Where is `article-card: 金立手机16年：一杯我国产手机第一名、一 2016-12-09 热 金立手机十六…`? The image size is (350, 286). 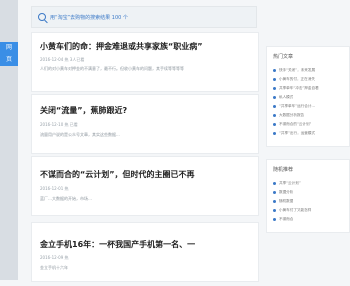 article-card: 金立手机16年：一杯我国产手机第一名、一 2016-12-09 热 金立手机十六… is located at coordinates (145, 252).